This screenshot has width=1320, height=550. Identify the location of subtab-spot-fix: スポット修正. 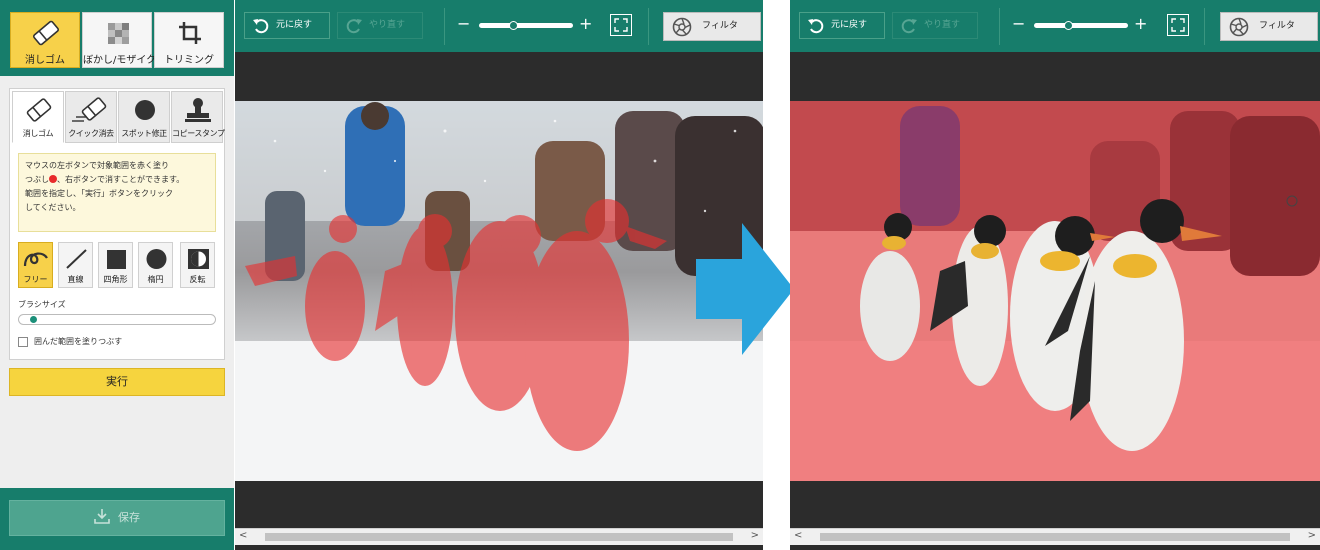
(144, 117).